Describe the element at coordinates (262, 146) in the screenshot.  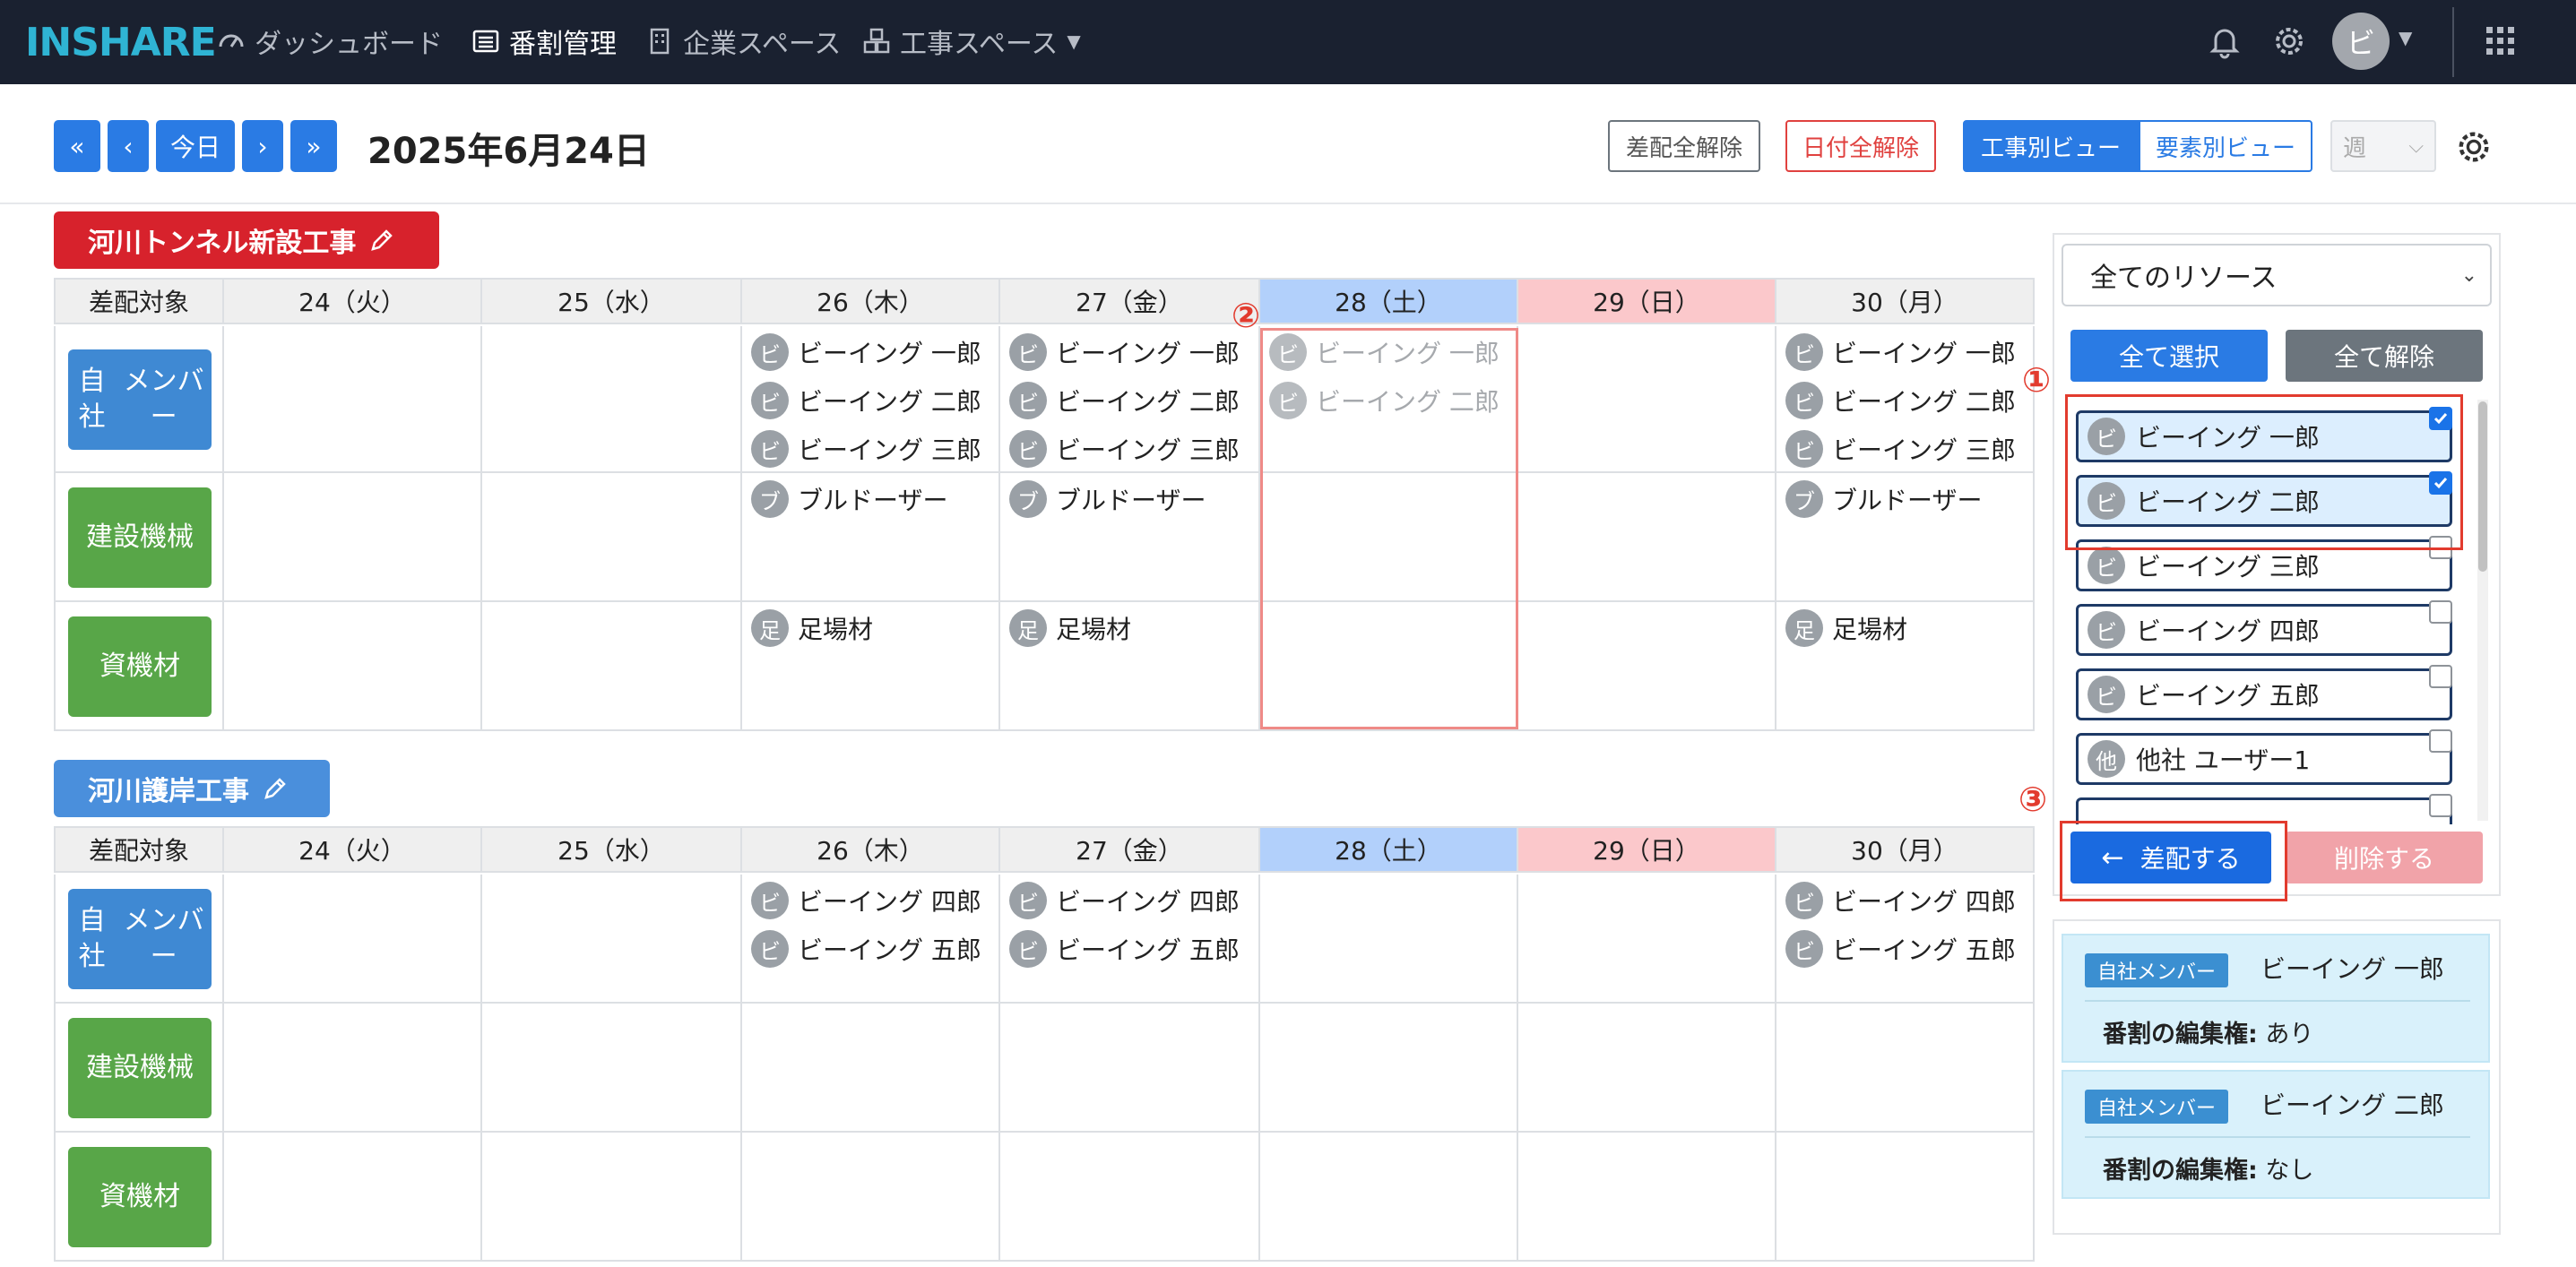
I see `next-week-button: ›` at that location.